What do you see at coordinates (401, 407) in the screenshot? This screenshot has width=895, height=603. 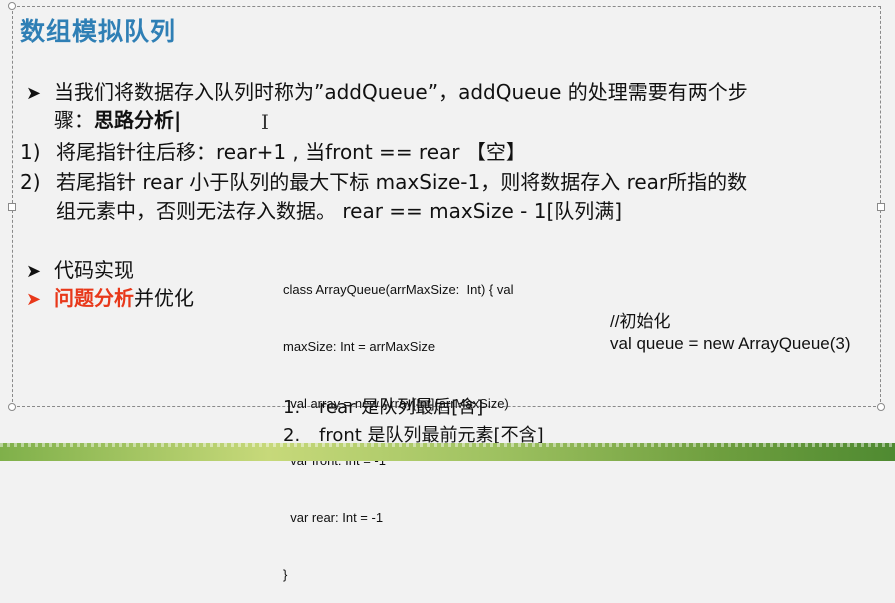 I see `note-text: rear 是队列最后[含]` at bounding box center [401, 407].